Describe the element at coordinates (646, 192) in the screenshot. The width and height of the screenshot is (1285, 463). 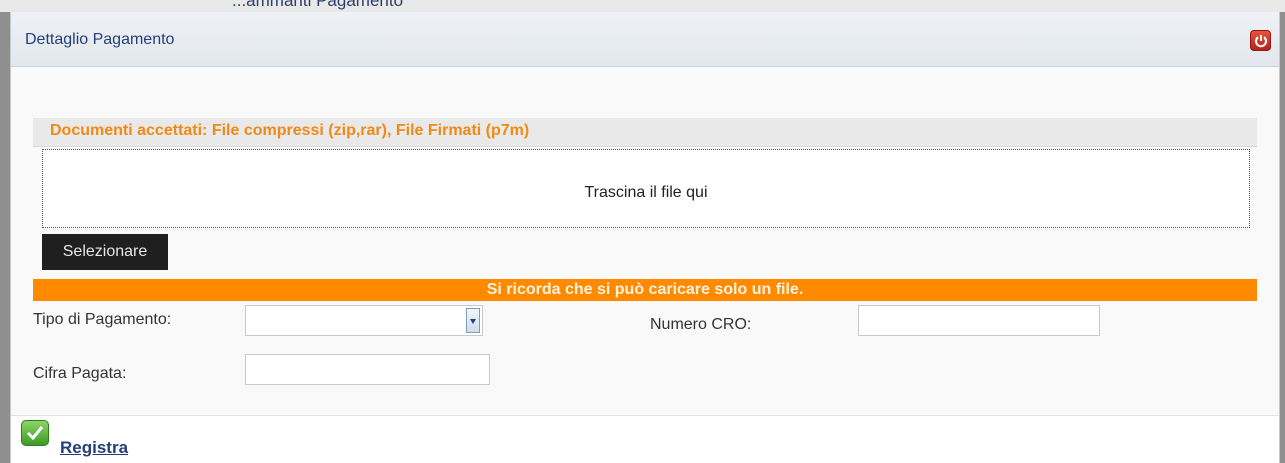
I see `dropzone-text: Trascina il file qui` at that location.